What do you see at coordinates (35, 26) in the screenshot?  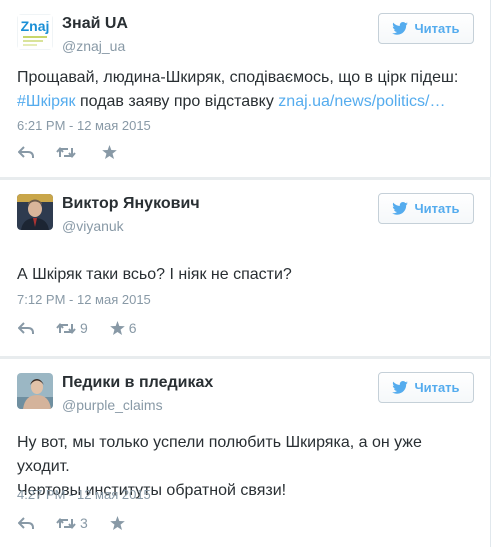 I see `svg-text: Znaj` at bounding box center [35, 26].